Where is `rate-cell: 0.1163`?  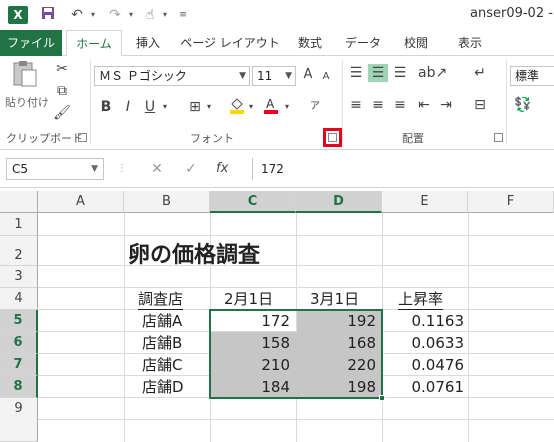
rate-cell: 0.1163 is located at coordinates (423, 321).